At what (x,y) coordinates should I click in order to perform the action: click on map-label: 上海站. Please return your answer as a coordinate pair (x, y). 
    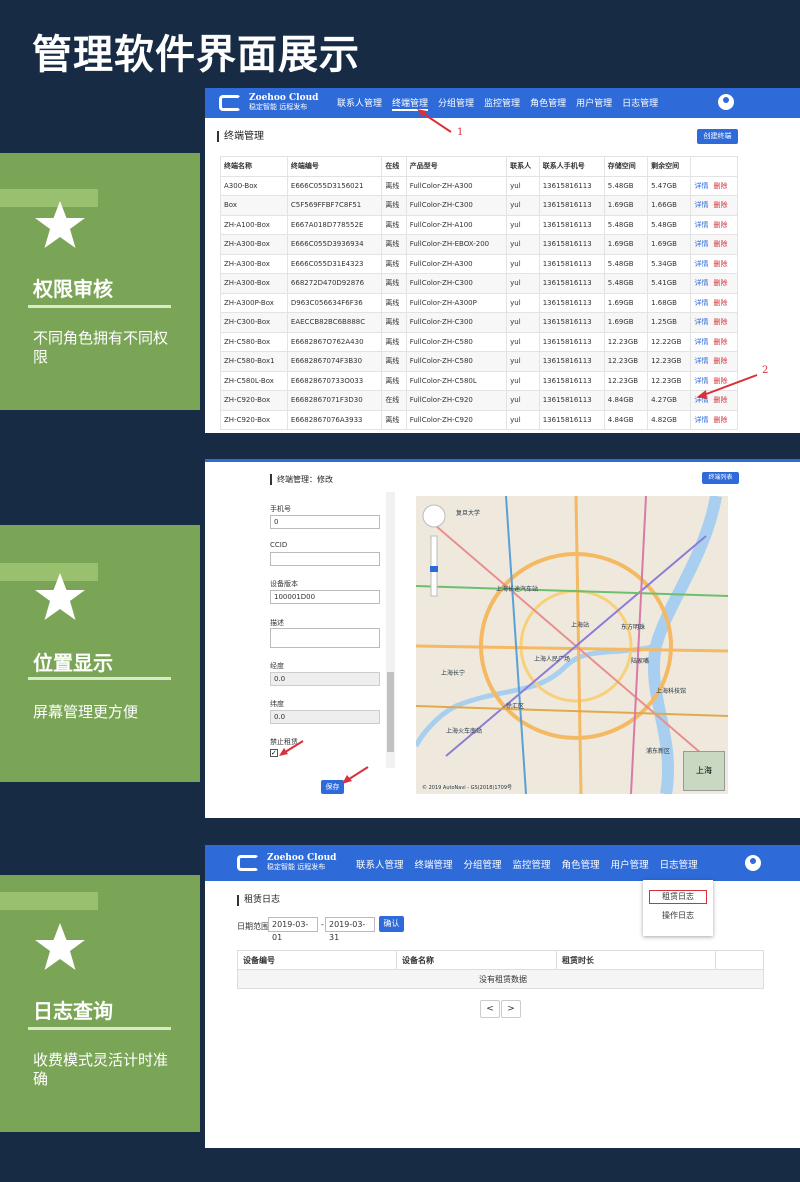
    Looking at the image, I should click on (580, 625).